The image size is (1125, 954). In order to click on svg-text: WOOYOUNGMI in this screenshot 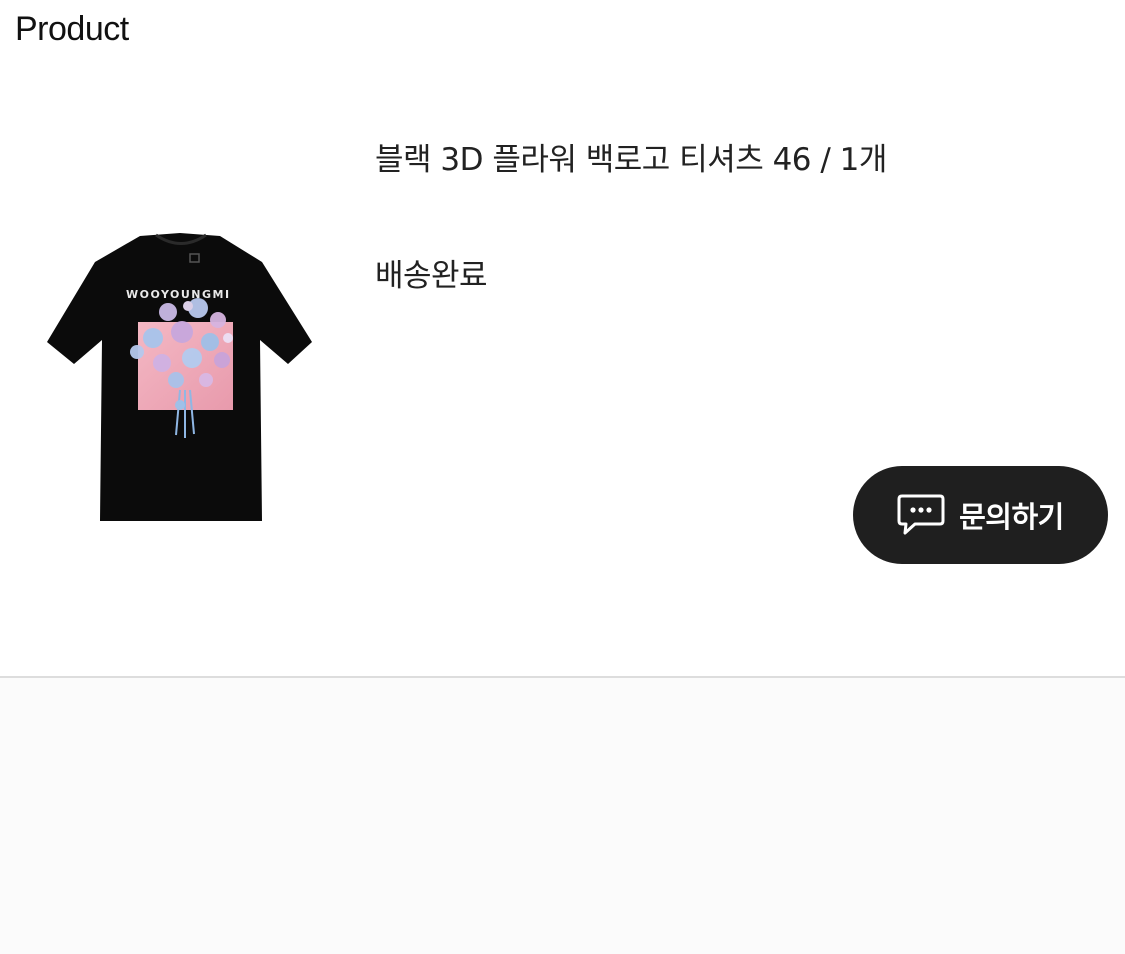, I will do `click(178, 294)`.